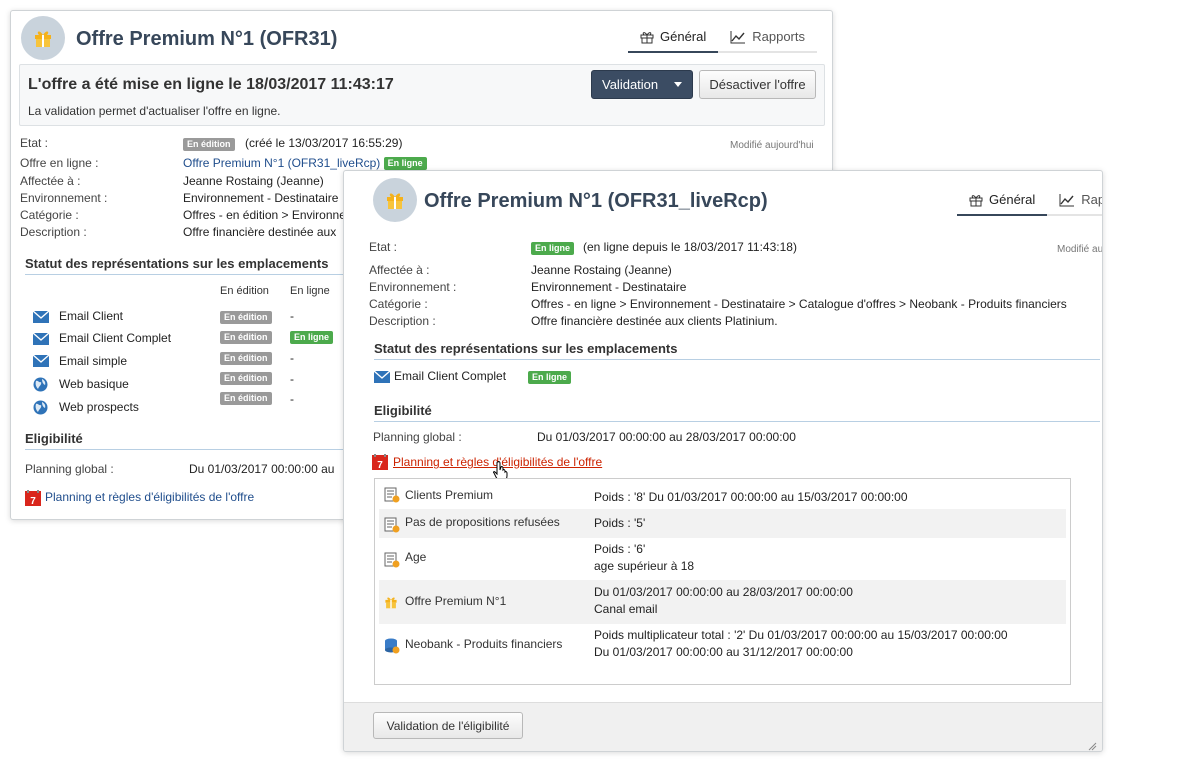 The width and height of the screenshot is (1194, 777). What do you see at coordinates (482, 522) in the screenshot?
I see `rule-name: Pas de propositions refusées` at bounding box center [482, 522].